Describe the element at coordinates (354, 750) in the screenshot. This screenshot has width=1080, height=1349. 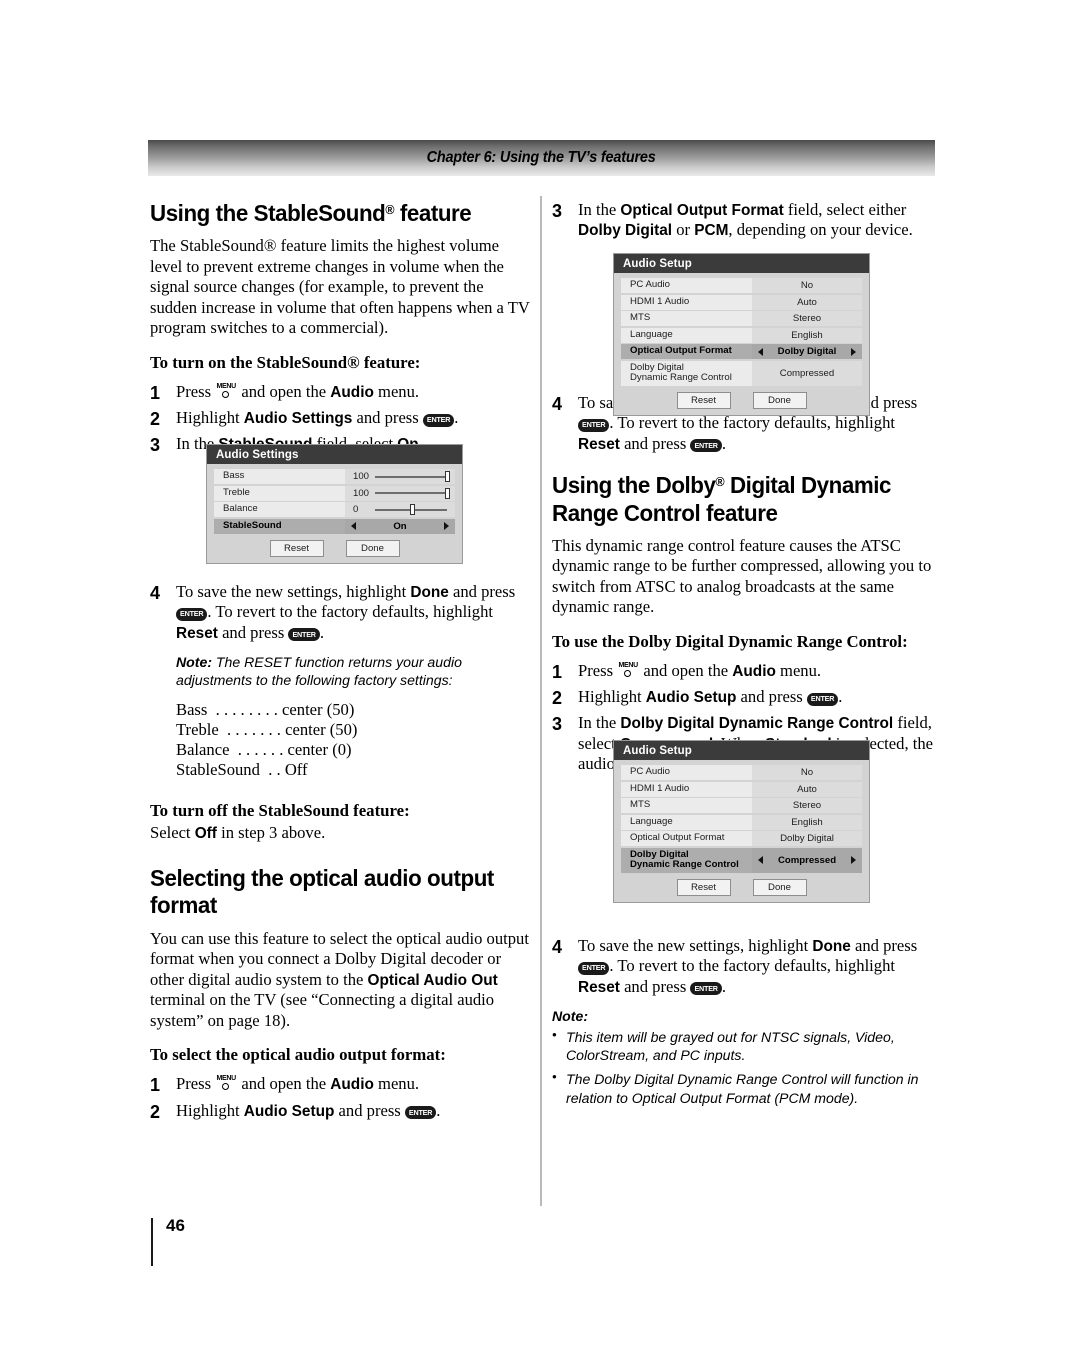
I see `factory-row: Balance . . . . . . center (0)` at that location.